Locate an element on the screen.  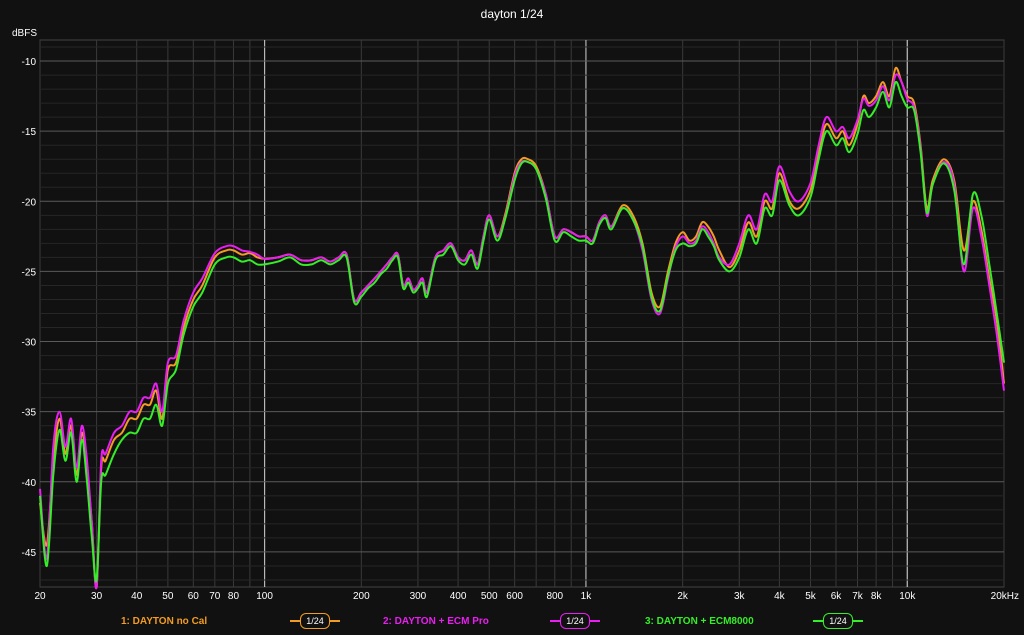
legend-label-series-3: 3: DAYTON + ECM8000 is located at coordinates (699, 621).